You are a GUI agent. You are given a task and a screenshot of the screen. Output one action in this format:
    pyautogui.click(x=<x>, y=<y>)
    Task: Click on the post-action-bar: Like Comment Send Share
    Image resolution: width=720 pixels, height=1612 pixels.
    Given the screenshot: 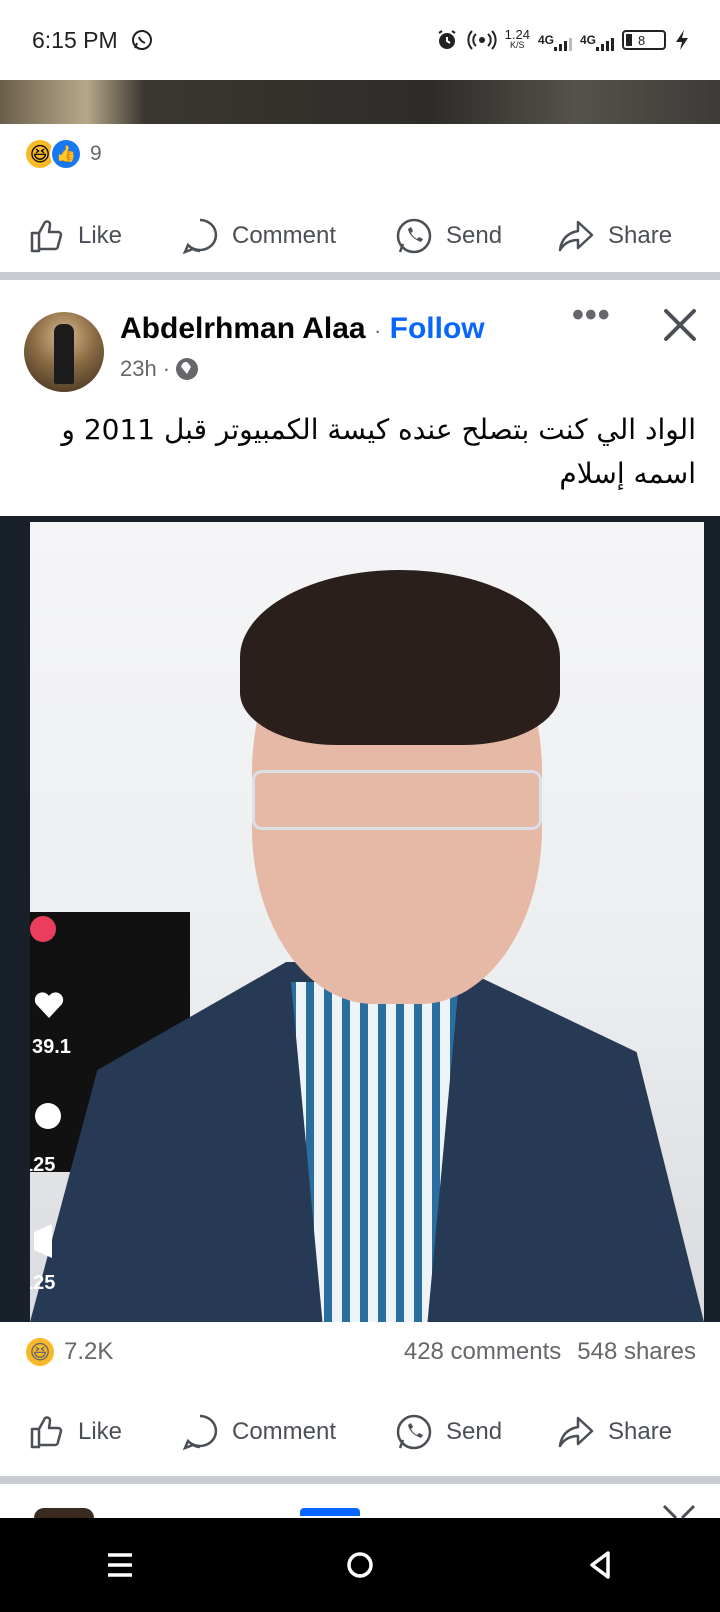 What is the action you would take?
    pyautogui.click(x=360, y=1432)
    